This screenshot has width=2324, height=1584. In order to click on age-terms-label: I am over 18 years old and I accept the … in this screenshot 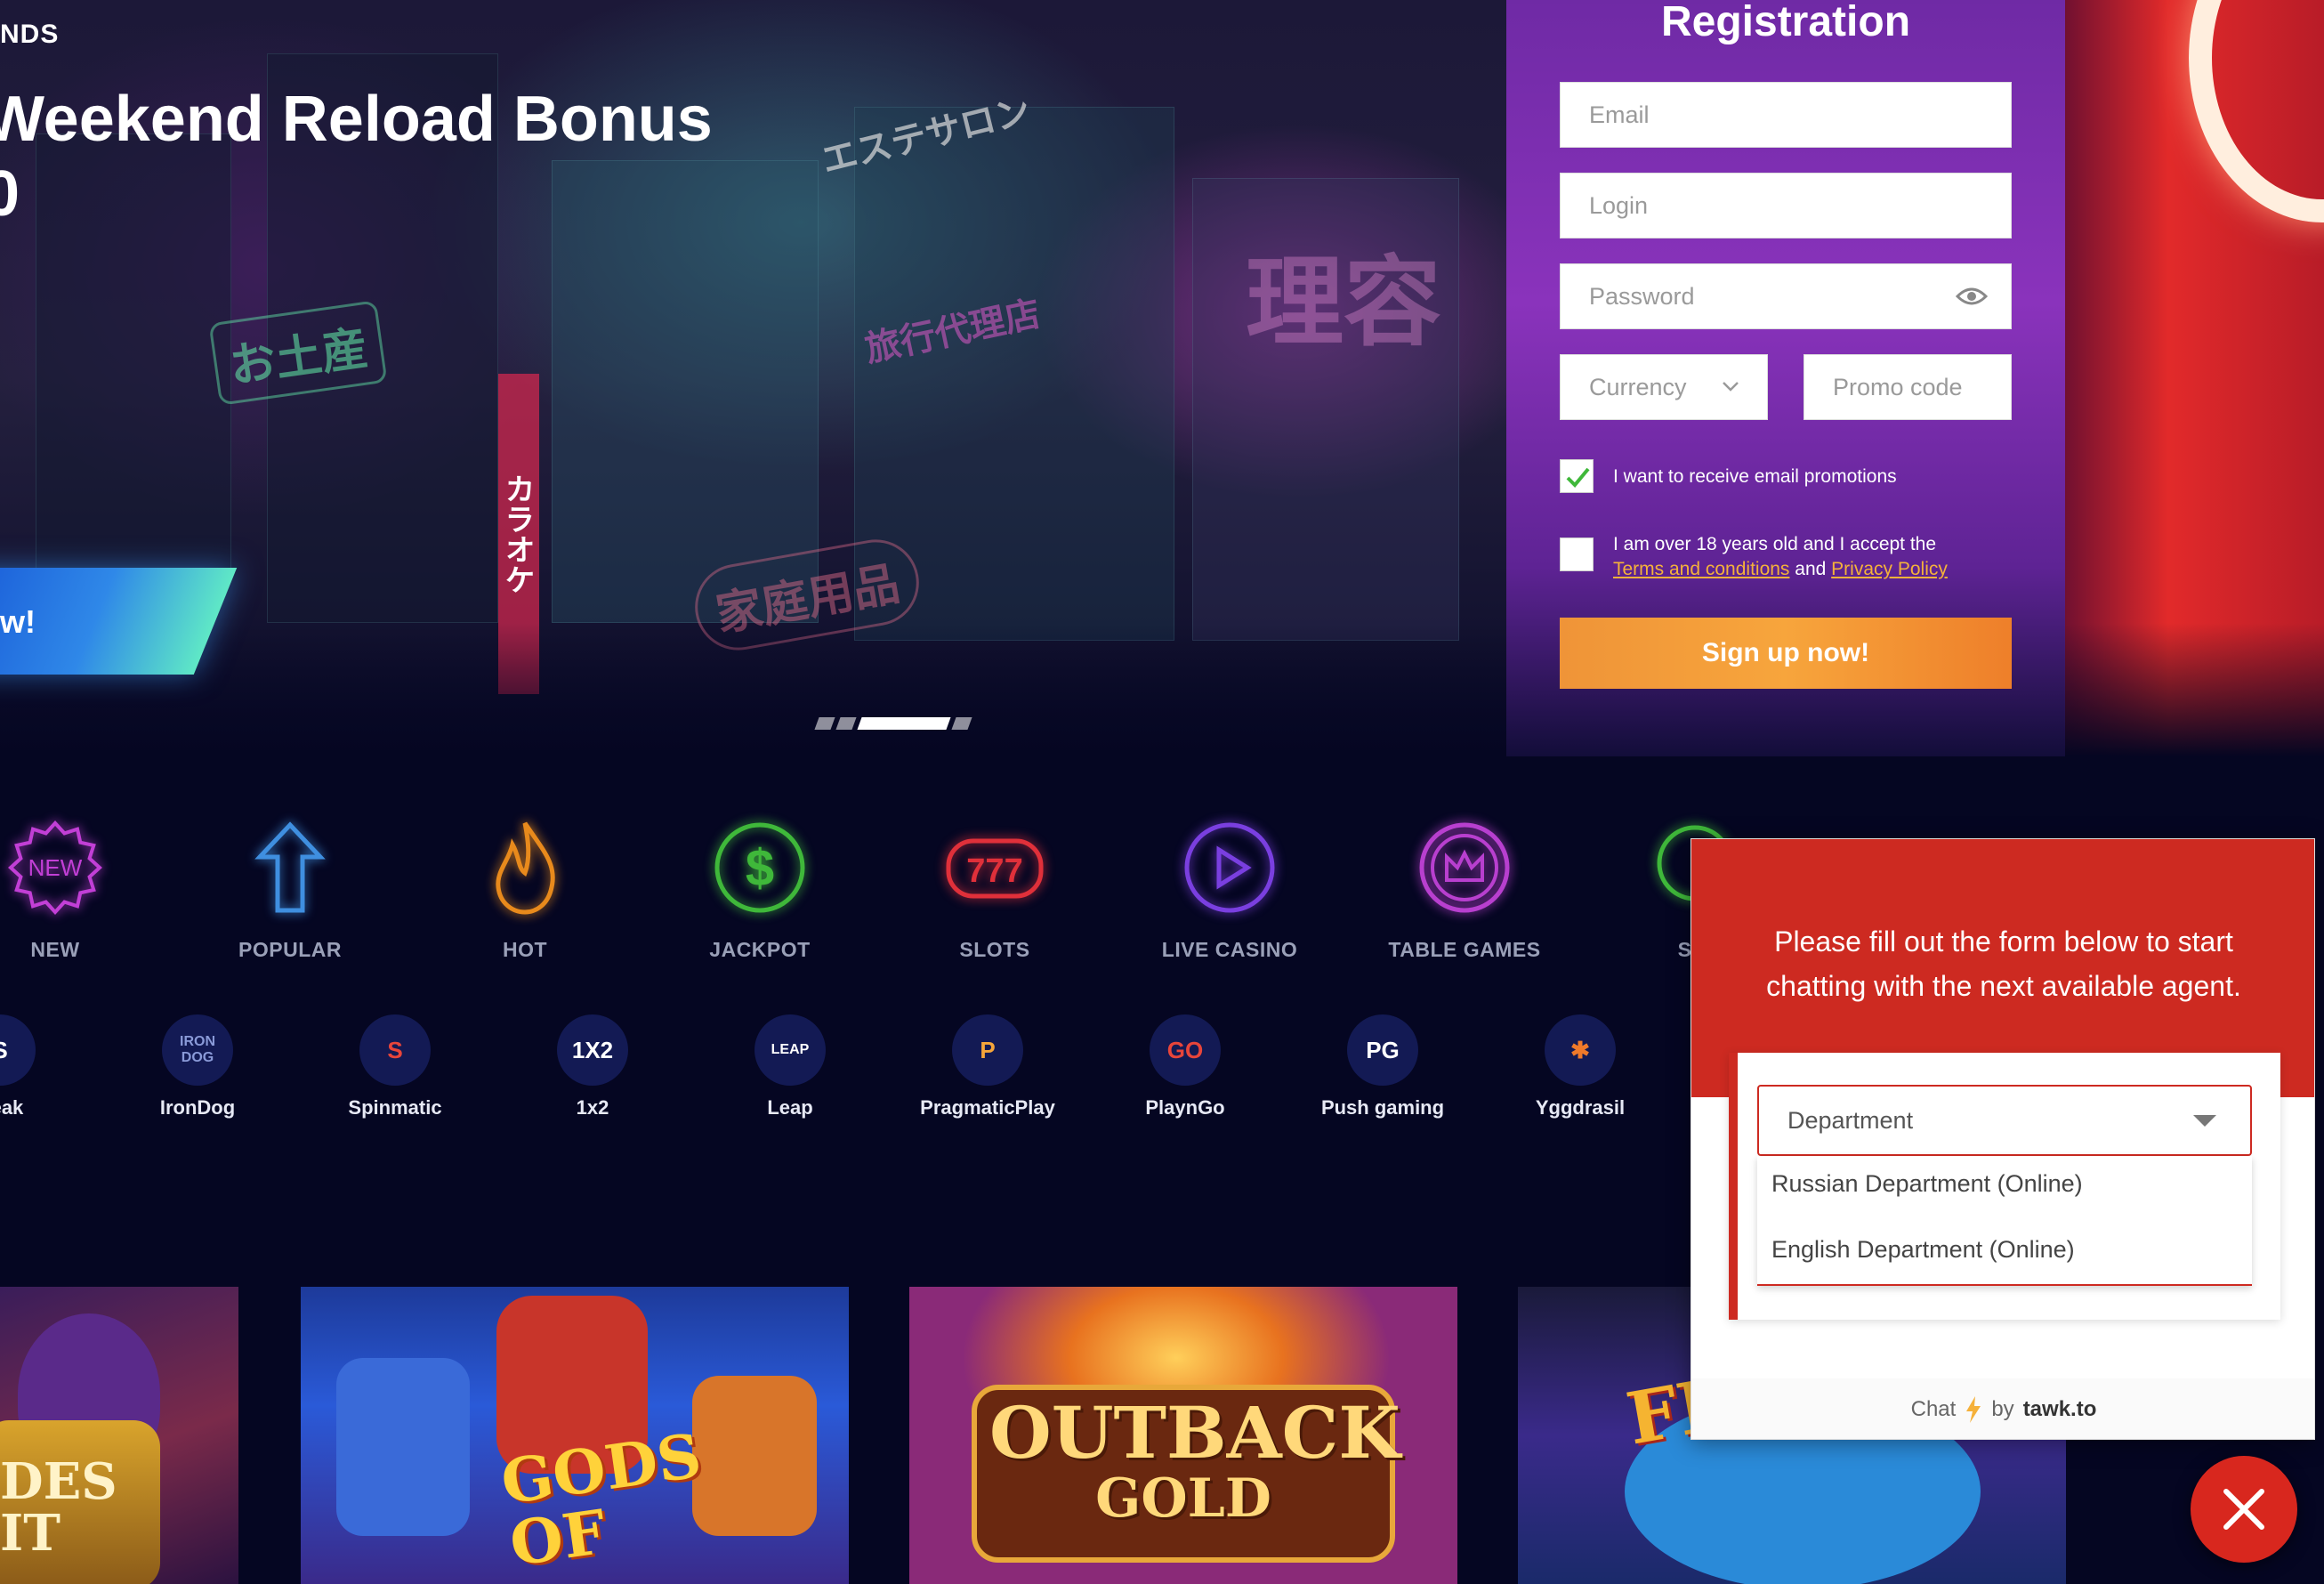, I will do `click(1780, 557)`.